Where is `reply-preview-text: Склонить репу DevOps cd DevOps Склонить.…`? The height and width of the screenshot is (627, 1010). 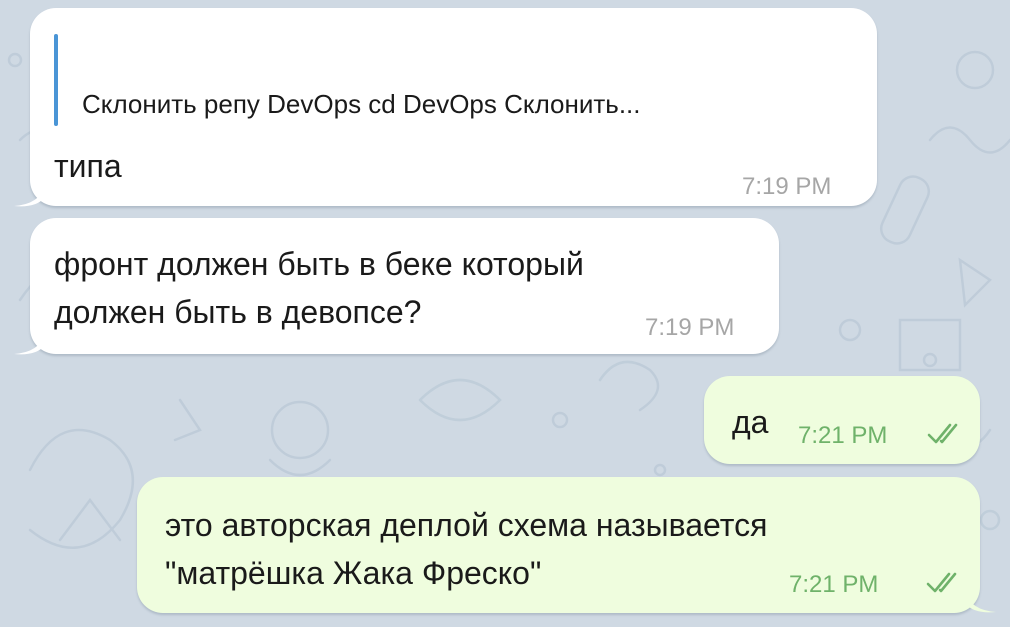
reply-preview-text: Склонить репу DevOps cd DevOps Склонить.… is located at coordinates (361, 104).